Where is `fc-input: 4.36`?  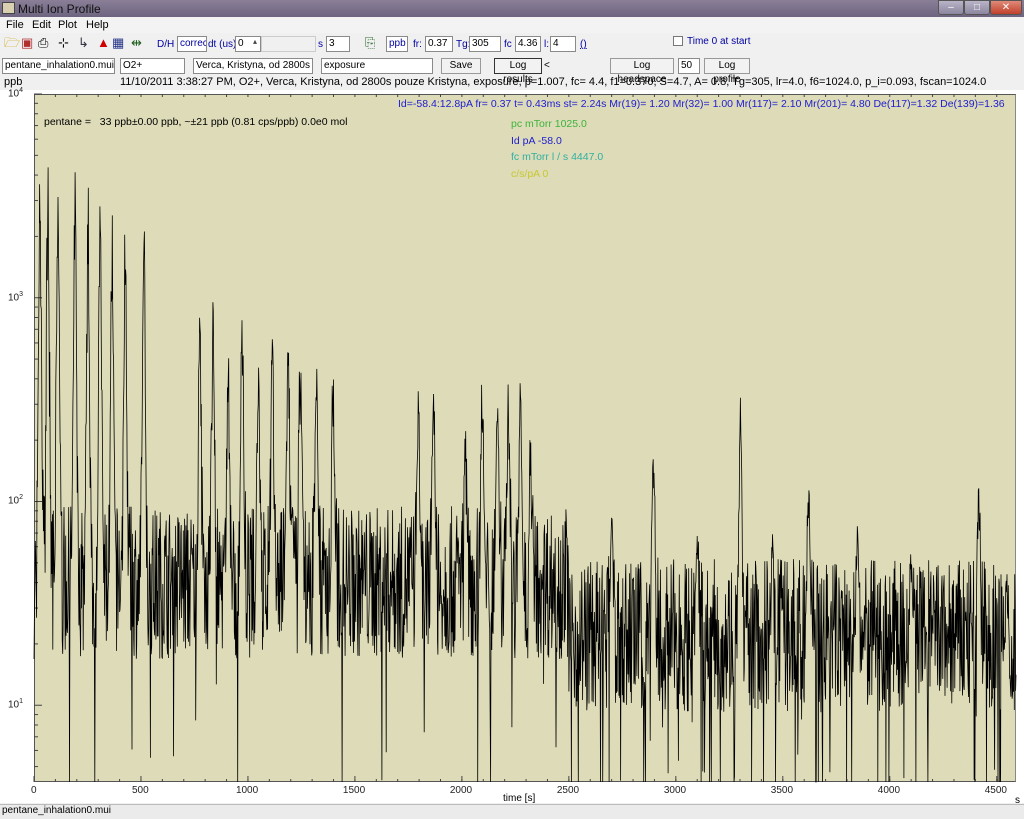 fc-input: 4.36 is located at coordinates (528, 44).